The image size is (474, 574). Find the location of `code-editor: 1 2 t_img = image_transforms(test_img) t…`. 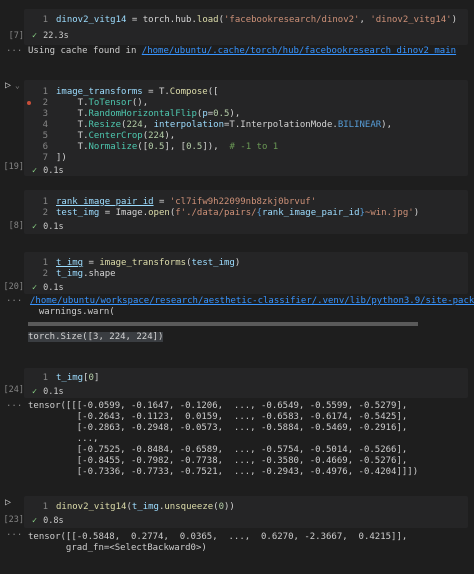

code-editor: 1 2 t_img = image_transforms(test_img) t… is located at coordinates (246, 273).